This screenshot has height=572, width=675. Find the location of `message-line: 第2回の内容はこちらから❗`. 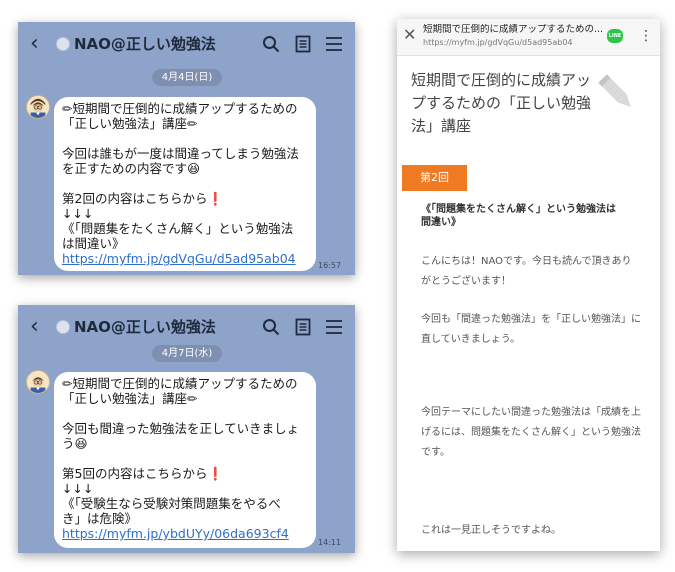

message-line: 第2回の内容はこちらから❗ is located at coordinates (143, 198).